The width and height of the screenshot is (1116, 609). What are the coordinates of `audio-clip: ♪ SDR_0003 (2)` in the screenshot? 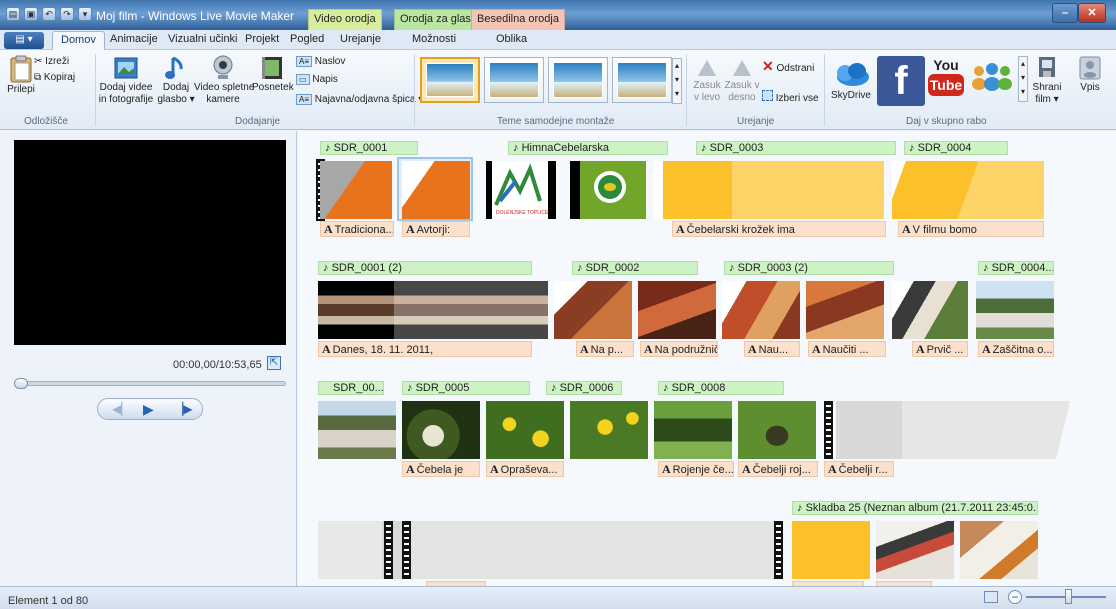 It's located at (809, 268).